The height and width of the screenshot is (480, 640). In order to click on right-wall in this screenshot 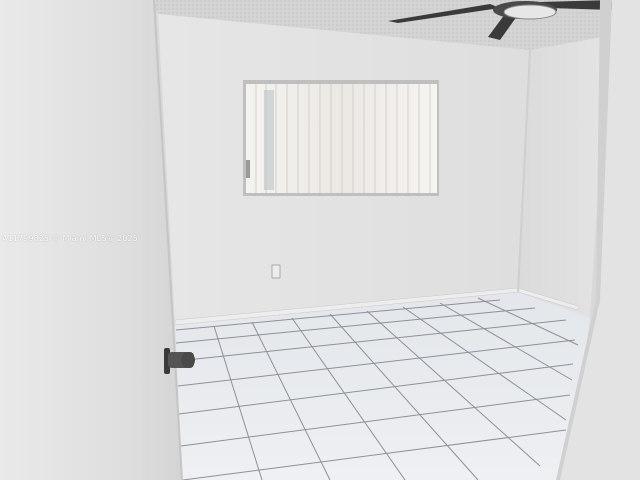, I will do `click(563, 177)`.